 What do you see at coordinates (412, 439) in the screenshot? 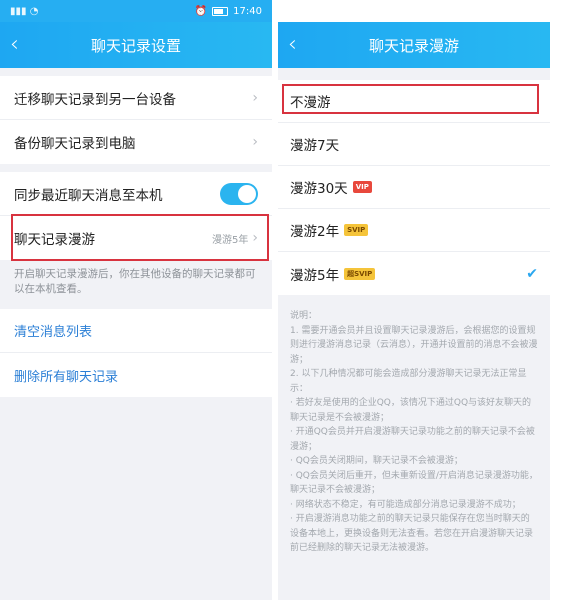
I see `notes-line: · 开通QQ会员并开启漫游聊天记录功能之前的聊天记录不会被漫游；` at bounding box center [412, 439].